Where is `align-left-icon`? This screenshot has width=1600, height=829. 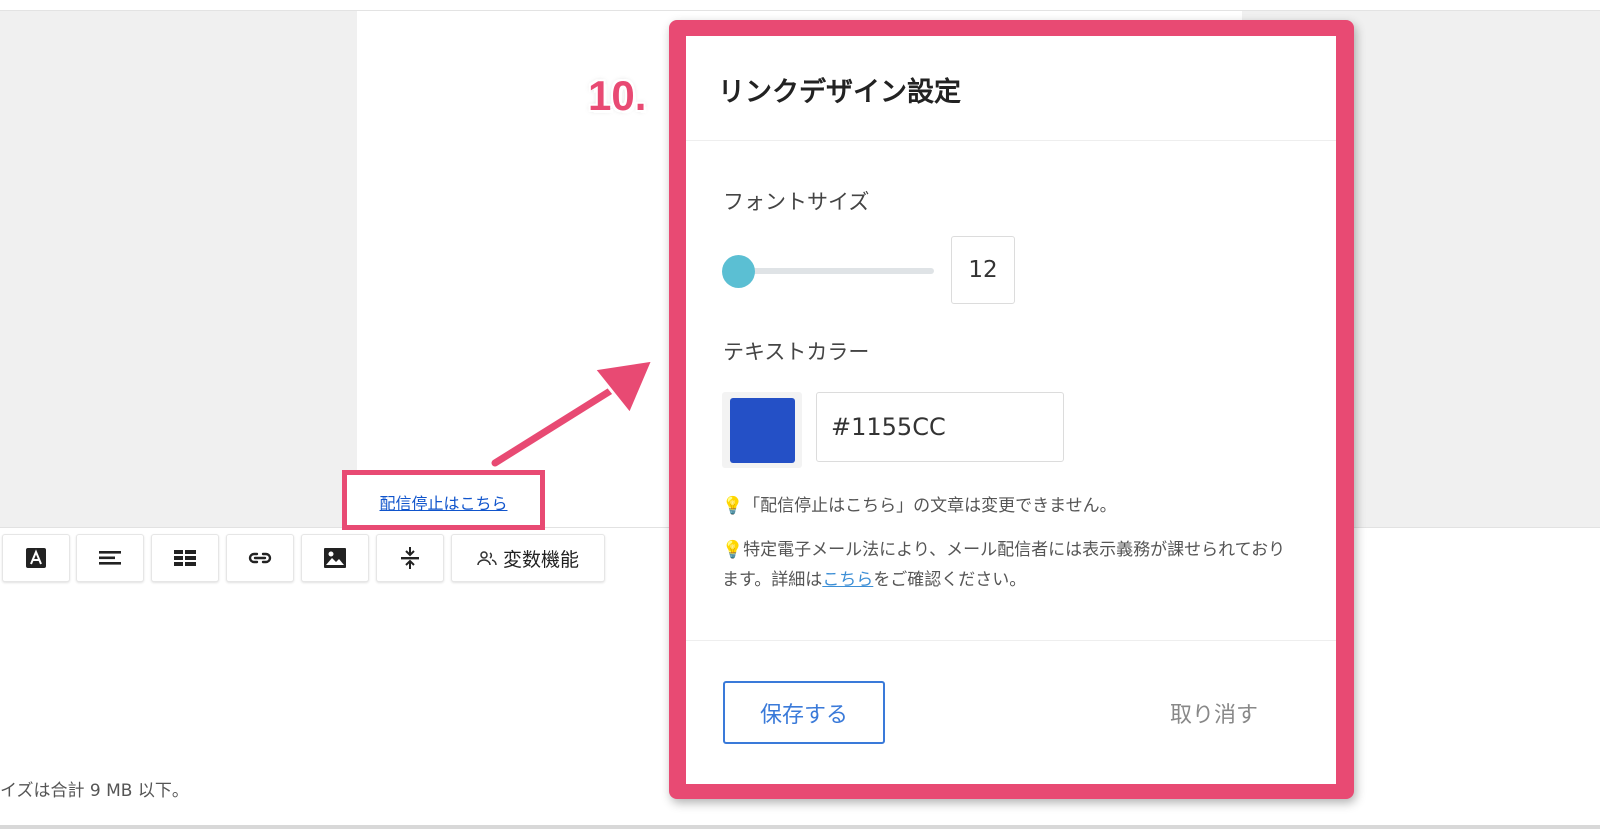
align-left-icon is located at coordinates (110, 558).